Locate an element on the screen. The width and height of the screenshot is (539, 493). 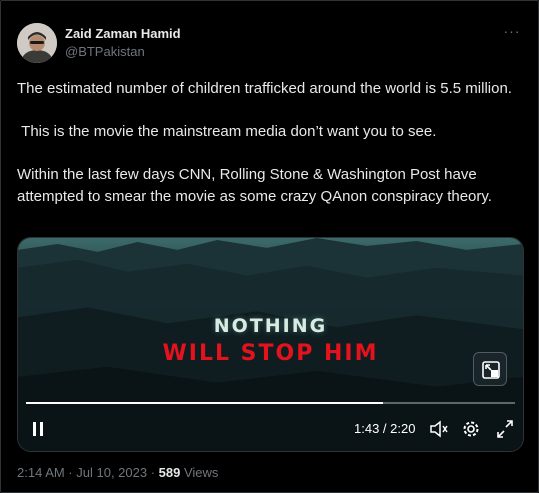
video-progress-fill is located at coordinates (204, 403).